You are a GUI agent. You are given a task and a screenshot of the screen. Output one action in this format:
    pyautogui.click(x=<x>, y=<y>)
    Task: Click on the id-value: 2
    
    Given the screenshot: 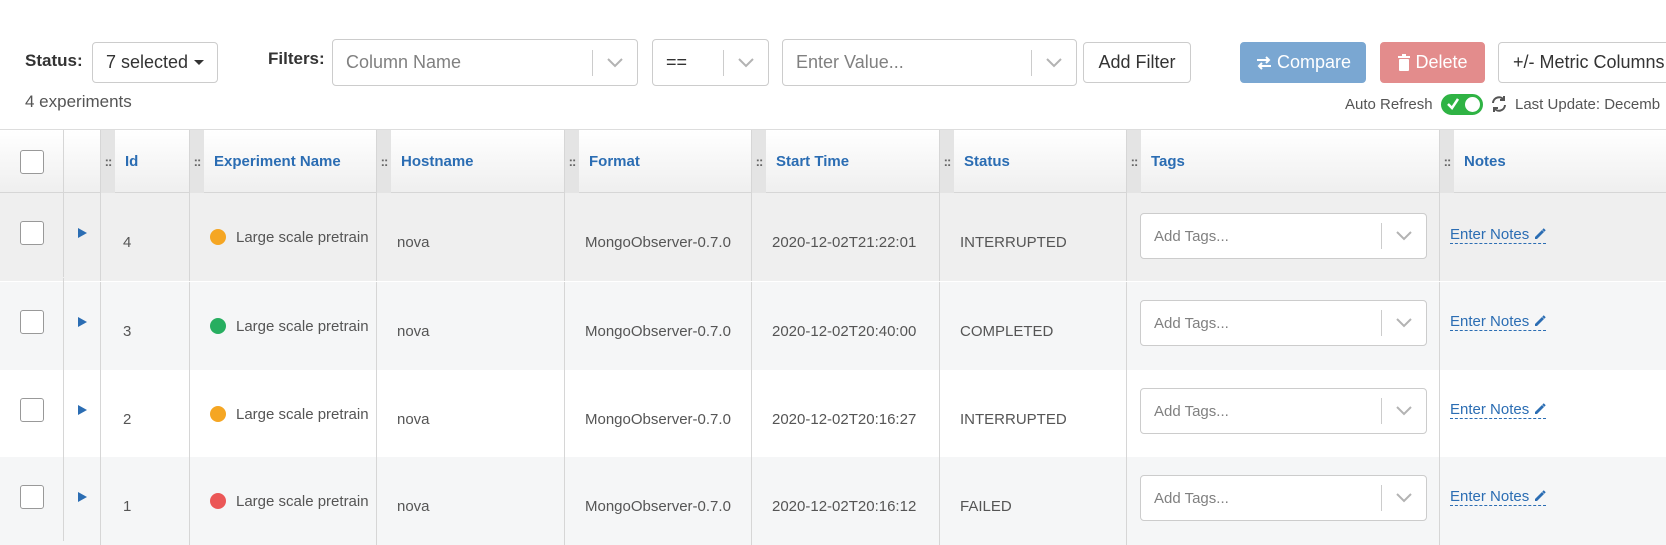 What is the action you would take?
    pyautogui.click(x=127, y=419)
    